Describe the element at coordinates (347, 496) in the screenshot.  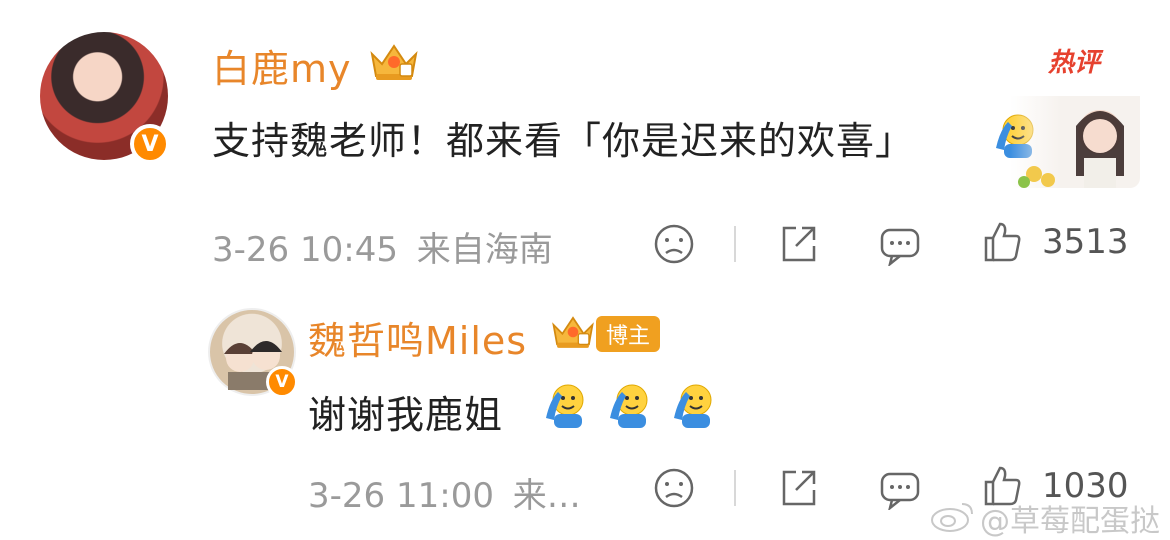
I see `reply-date: 3-26` at that location.